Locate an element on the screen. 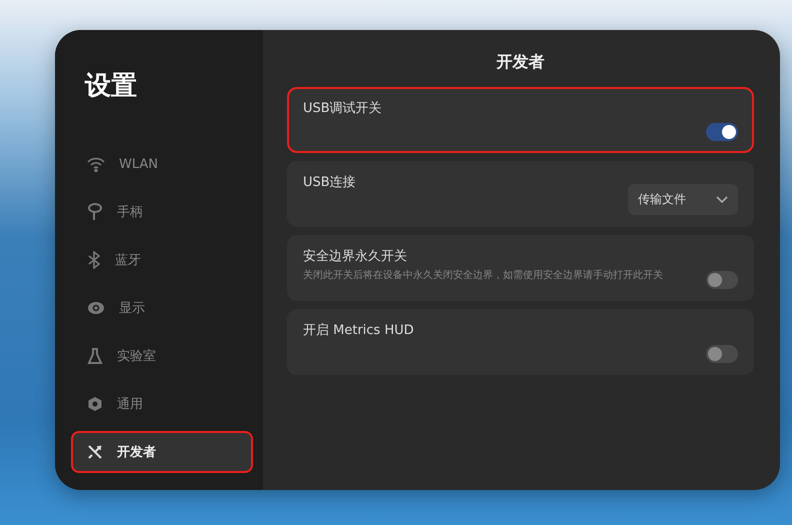 The image size is (792, 525). setting-label: 开启 Metrics HUD is located at coordinates (358, 330).